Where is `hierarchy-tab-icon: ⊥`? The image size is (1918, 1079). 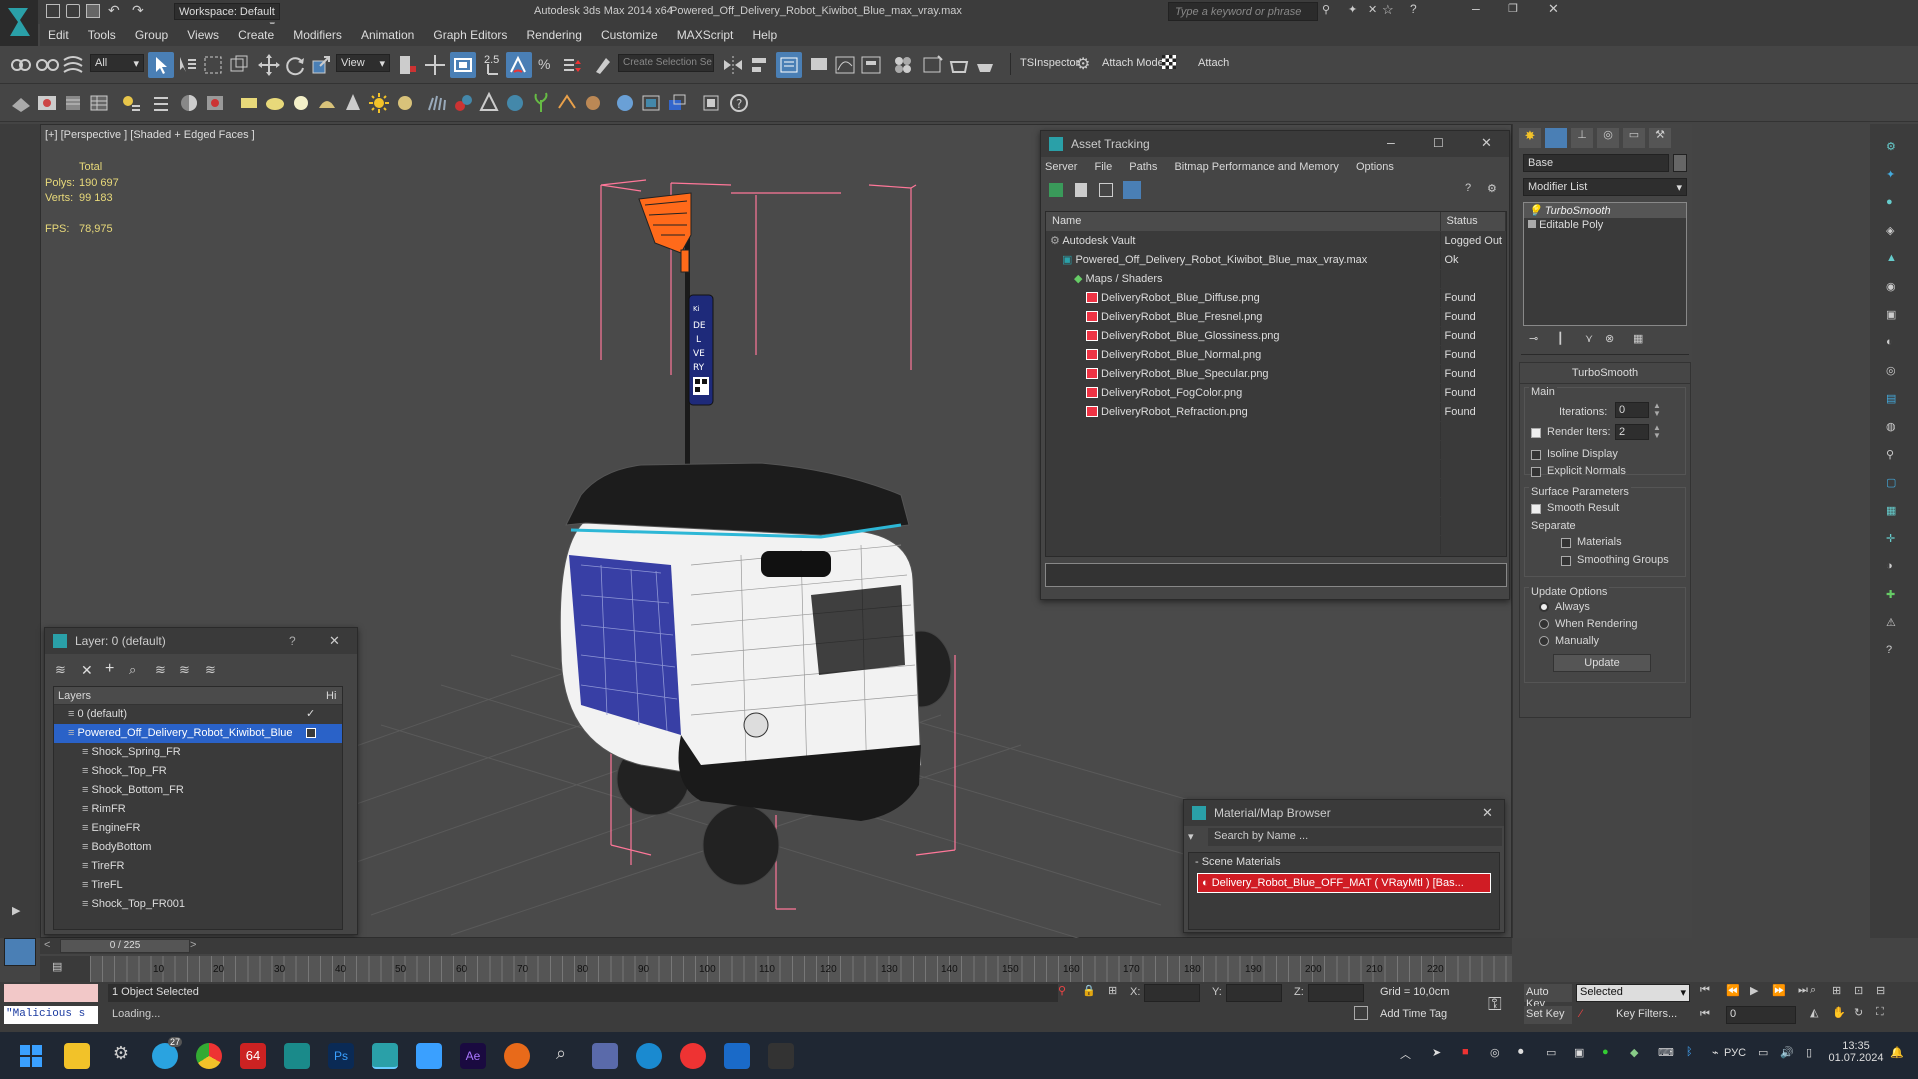
hierarchy-tab-icon: ⊥ is located at coordinates (1582, 138).